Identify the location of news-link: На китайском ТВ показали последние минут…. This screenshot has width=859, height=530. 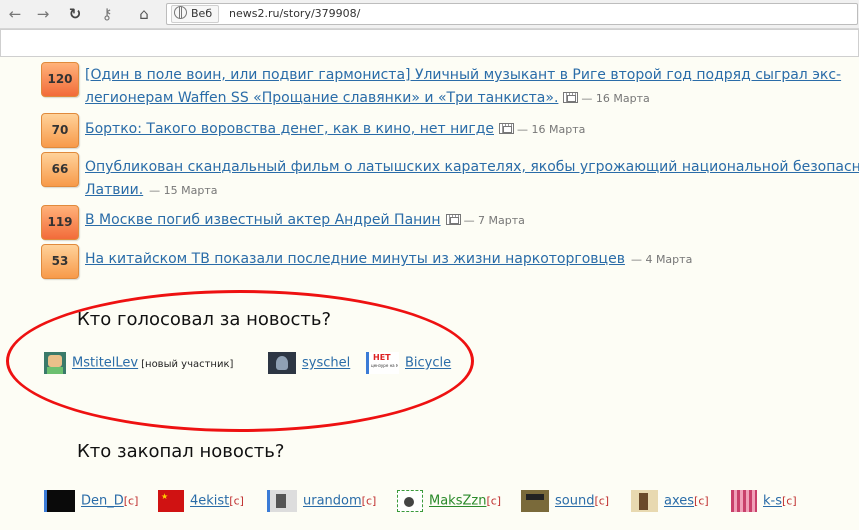
(355, 259).